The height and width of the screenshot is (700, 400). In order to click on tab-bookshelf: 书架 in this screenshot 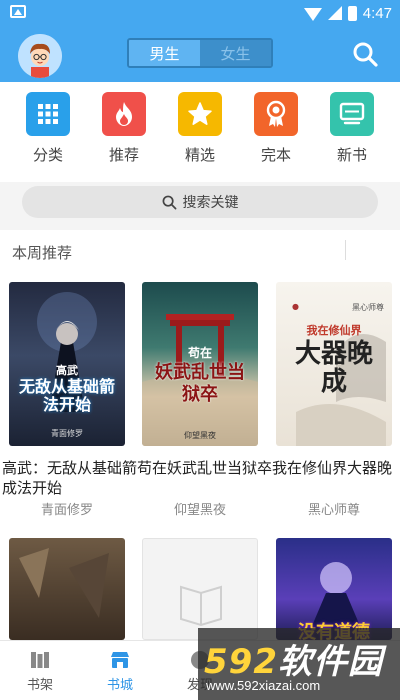, I will do `click(40, 670)`.